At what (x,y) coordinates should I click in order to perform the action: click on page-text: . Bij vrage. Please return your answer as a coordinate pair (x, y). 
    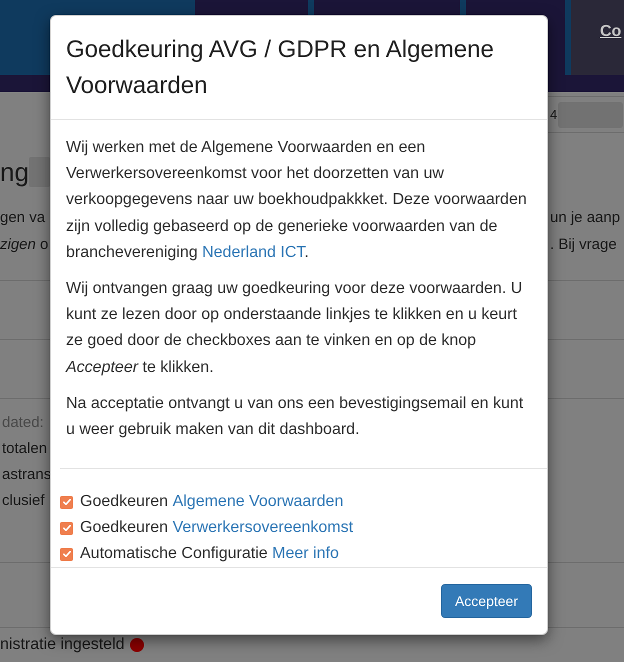
    Looking at the image, I should click on (584, 245).